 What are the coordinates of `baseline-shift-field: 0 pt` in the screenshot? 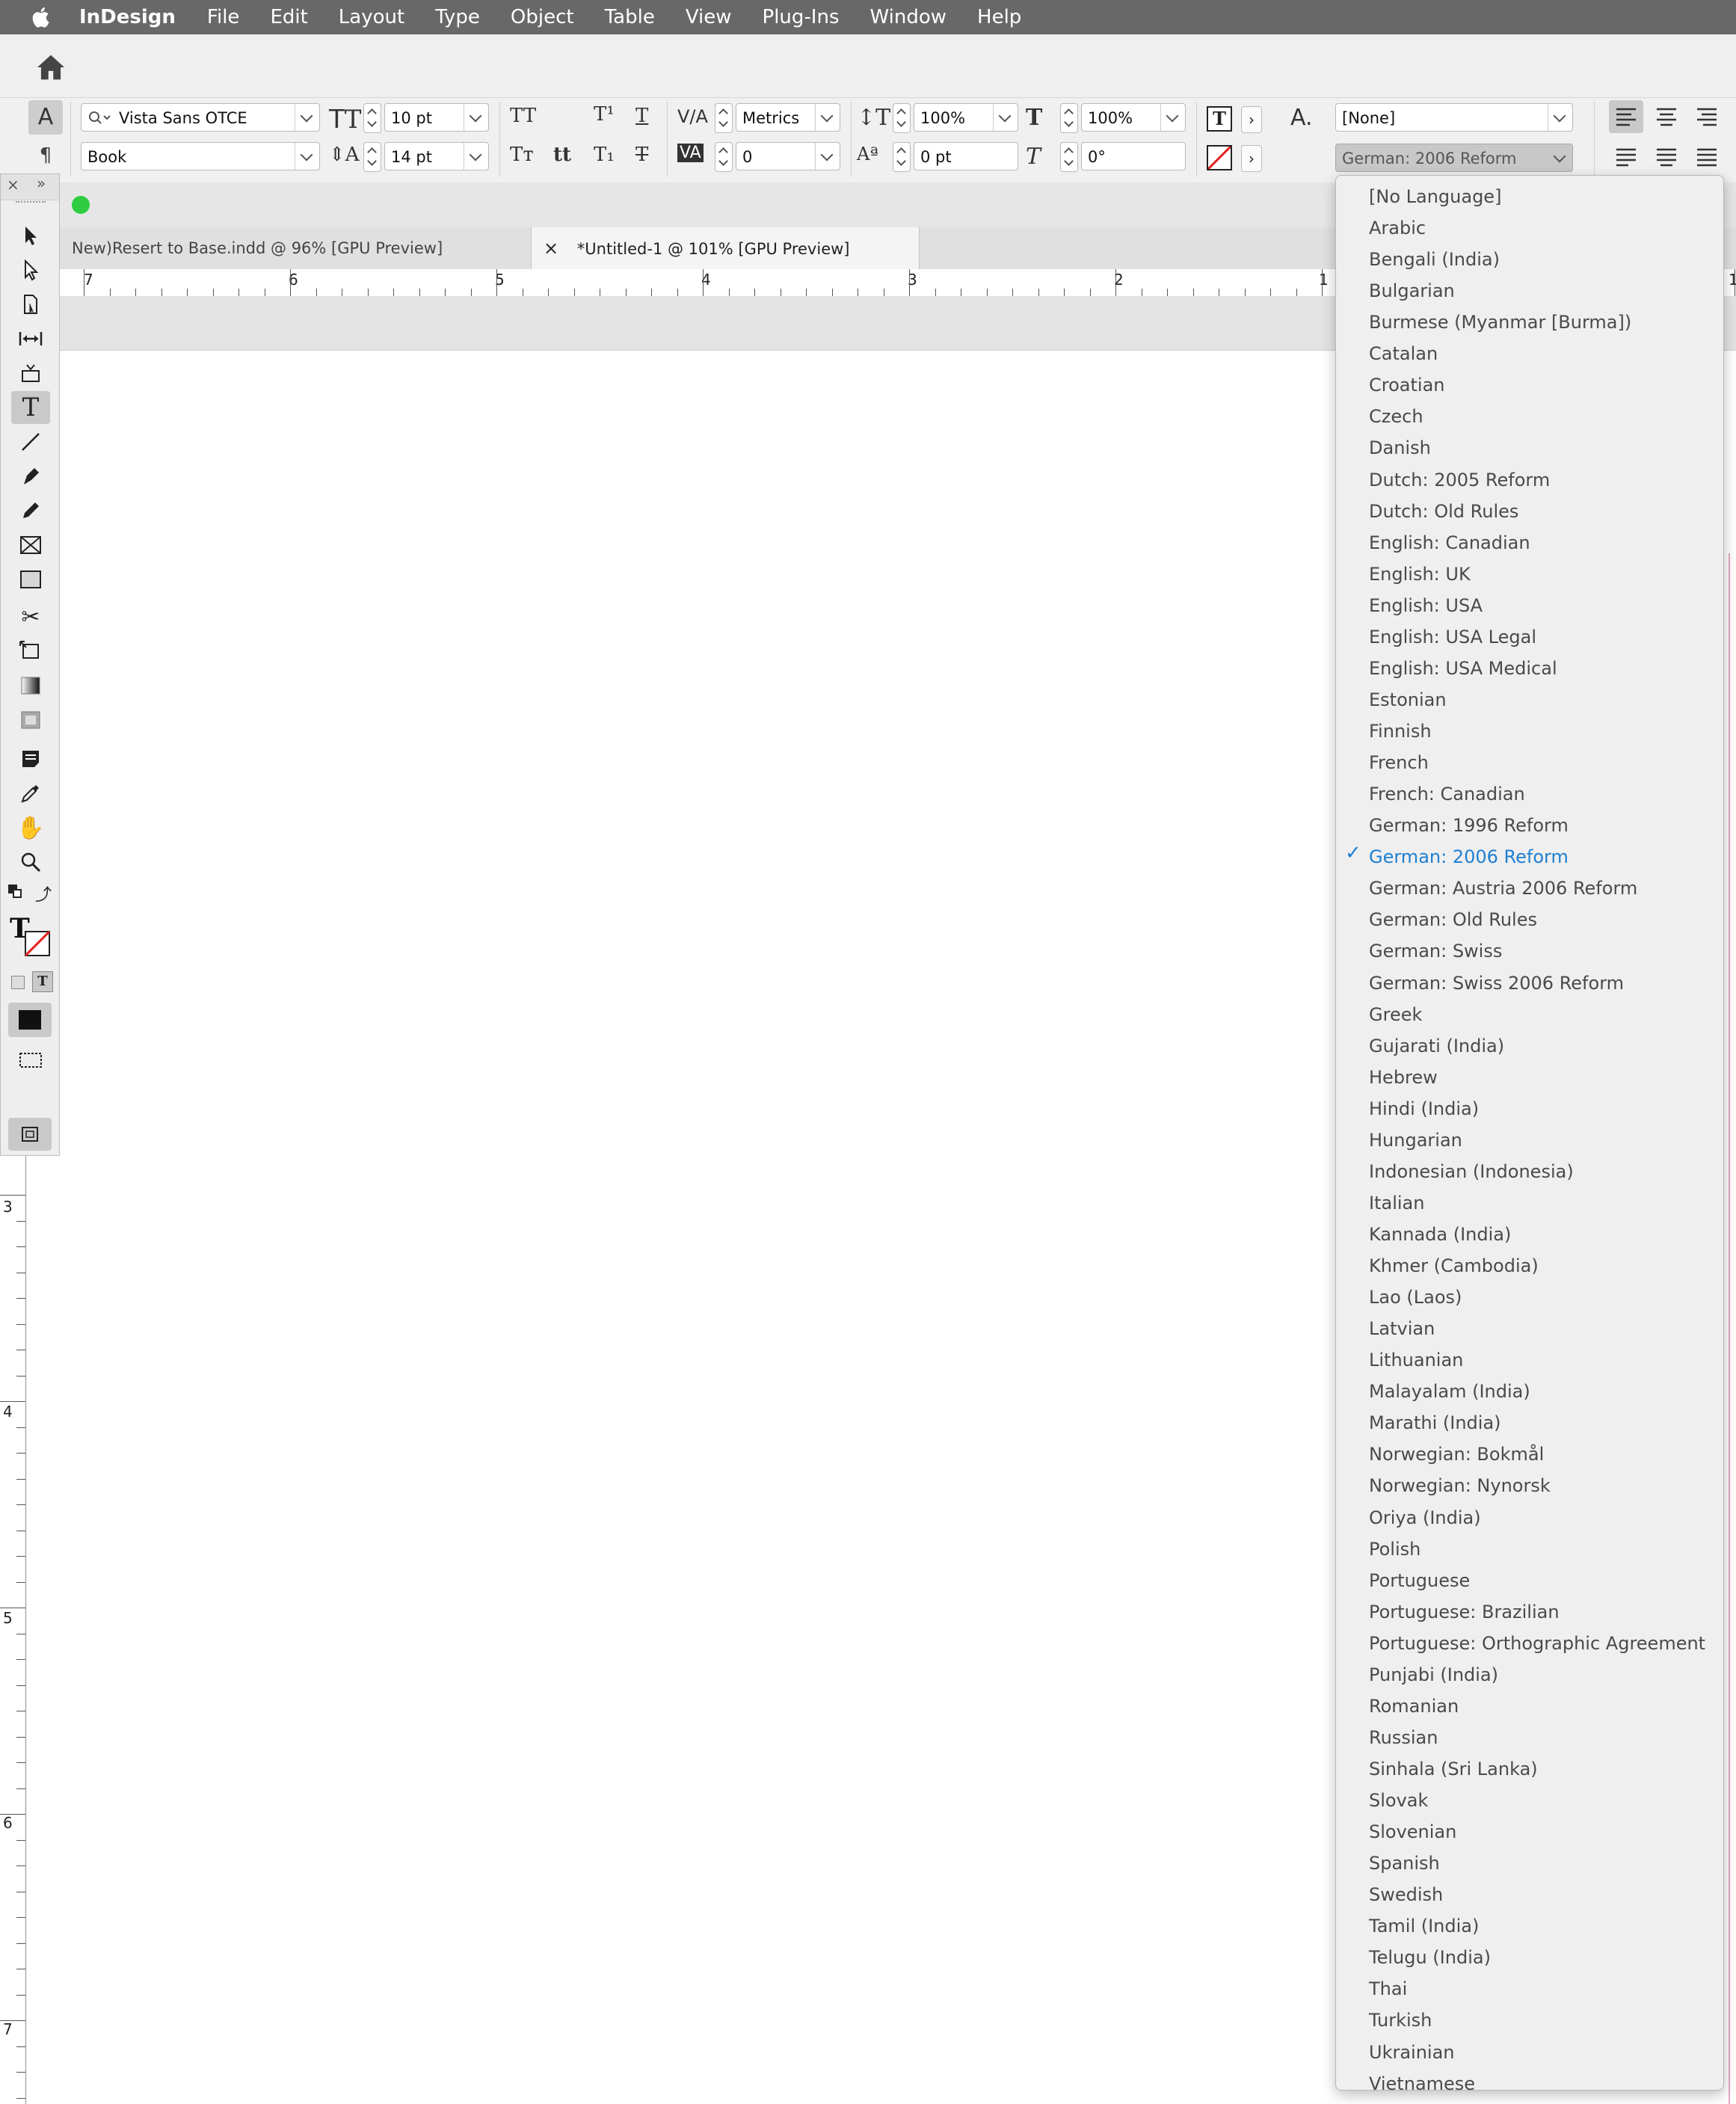 It's located at (966, 156).